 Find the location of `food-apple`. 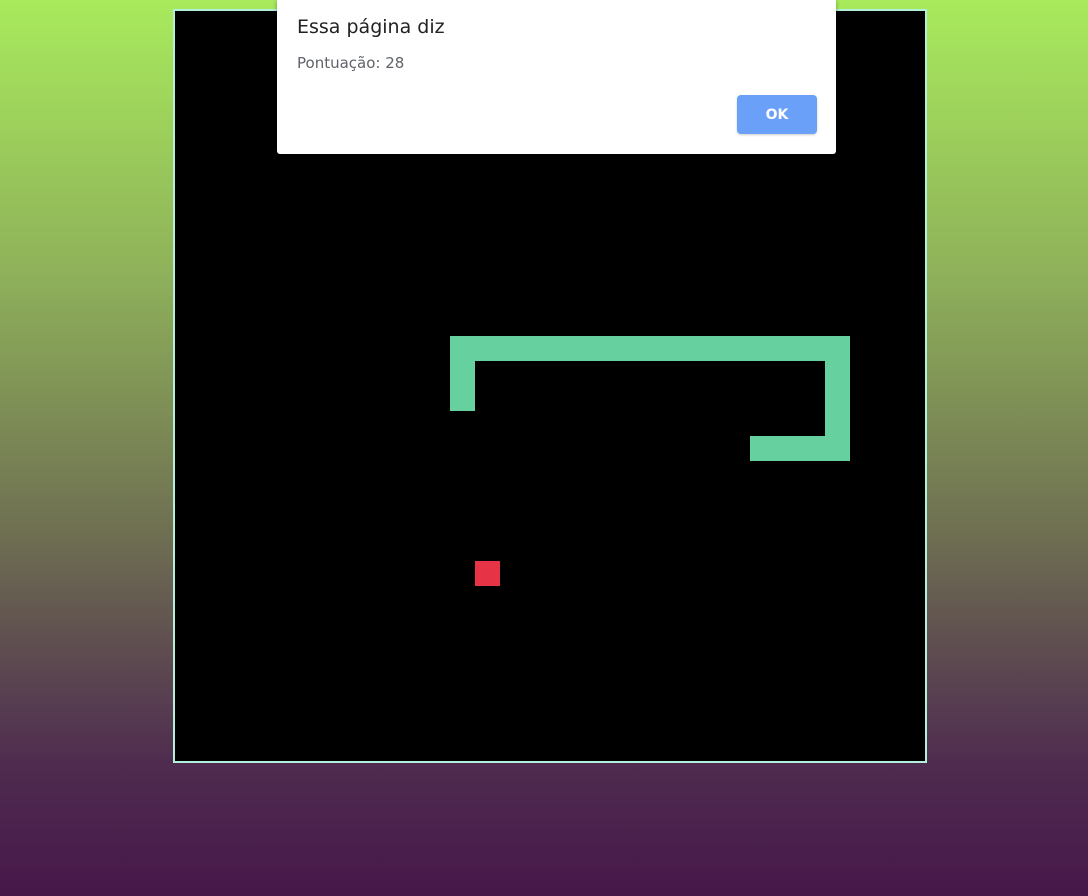

food-apple is located at coordinates (487, 573).